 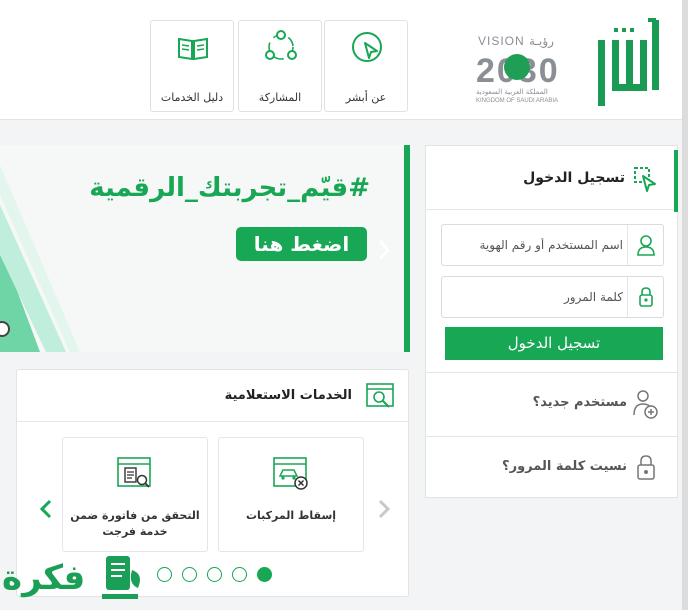 What do you see at coordinates (192, 66) in the screenshot?
I see `services-guide-card: دليل الخدمات` at bounding box center [192, 66].